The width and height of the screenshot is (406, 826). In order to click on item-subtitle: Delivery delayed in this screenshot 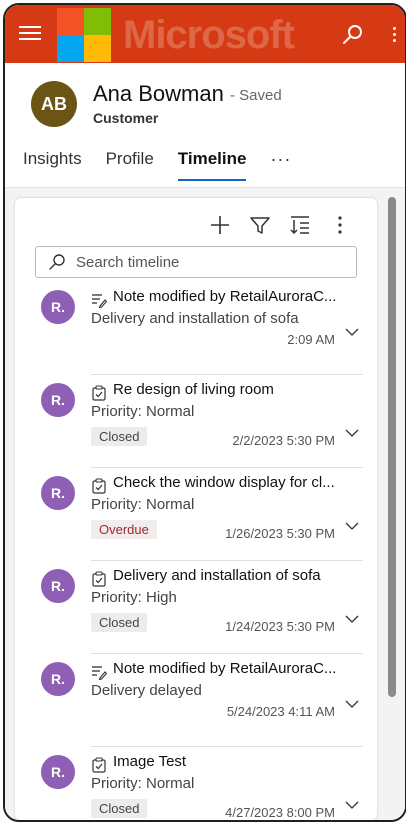, I will do `click(146, 690)`.